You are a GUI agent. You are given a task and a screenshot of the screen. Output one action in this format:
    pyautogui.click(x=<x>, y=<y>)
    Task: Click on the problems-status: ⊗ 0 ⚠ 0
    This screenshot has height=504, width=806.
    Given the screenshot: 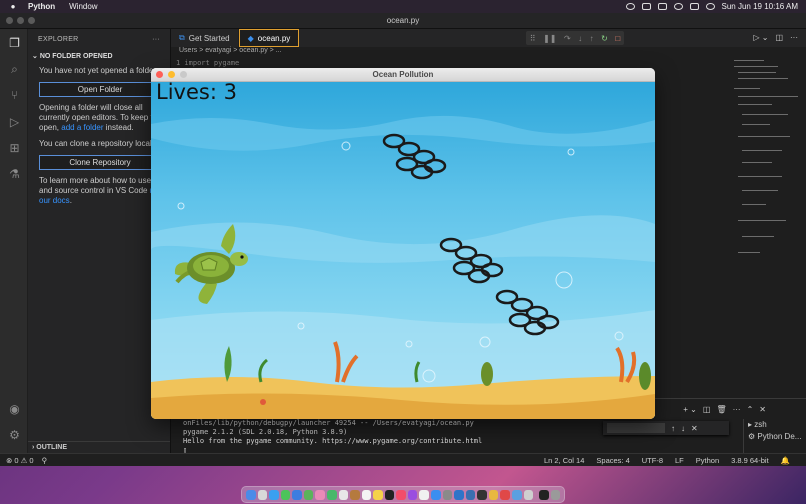 What is the action you would take?
    pyautogui.click(x=20, y=460)
    